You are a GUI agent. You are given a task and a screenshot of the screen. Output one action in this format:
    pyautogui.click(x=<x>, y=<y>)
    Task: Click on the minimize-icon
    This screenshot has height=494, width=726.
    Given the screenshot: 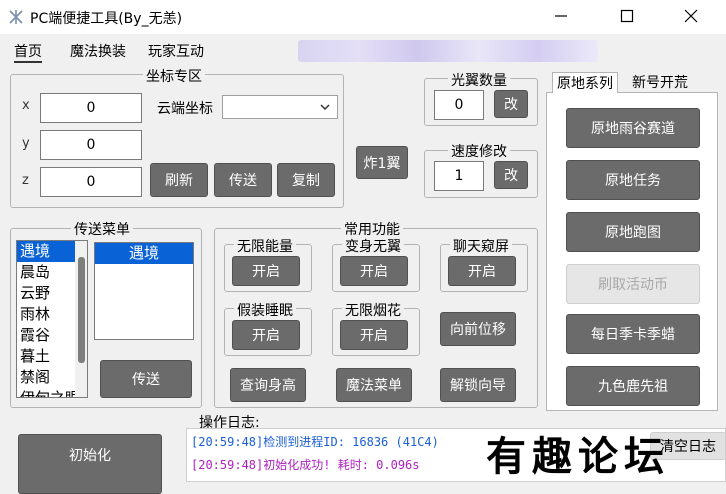 What is the action you would take?
    pyautogui.click(x=561, y=16)
    